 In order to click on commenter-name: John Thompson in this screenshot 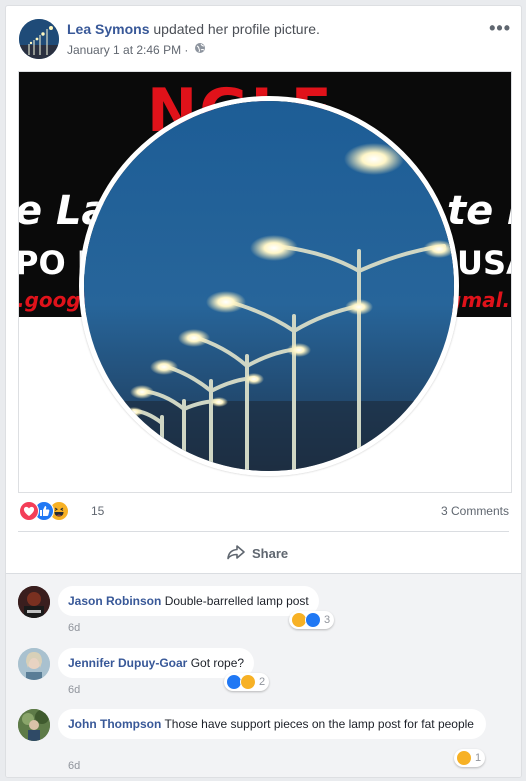, I will do `click(114, 724)`.